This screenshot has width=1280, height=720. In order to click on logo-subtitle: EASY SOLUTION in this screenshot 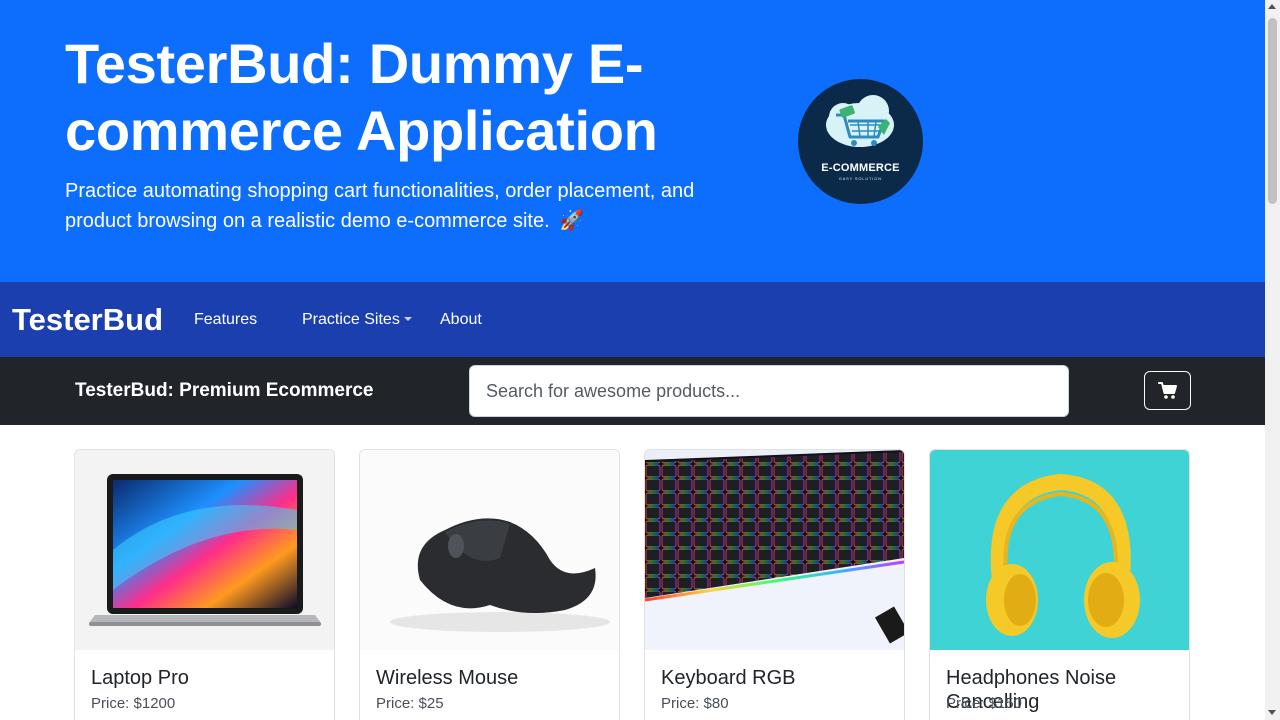, I will do `click(860, 178)`.